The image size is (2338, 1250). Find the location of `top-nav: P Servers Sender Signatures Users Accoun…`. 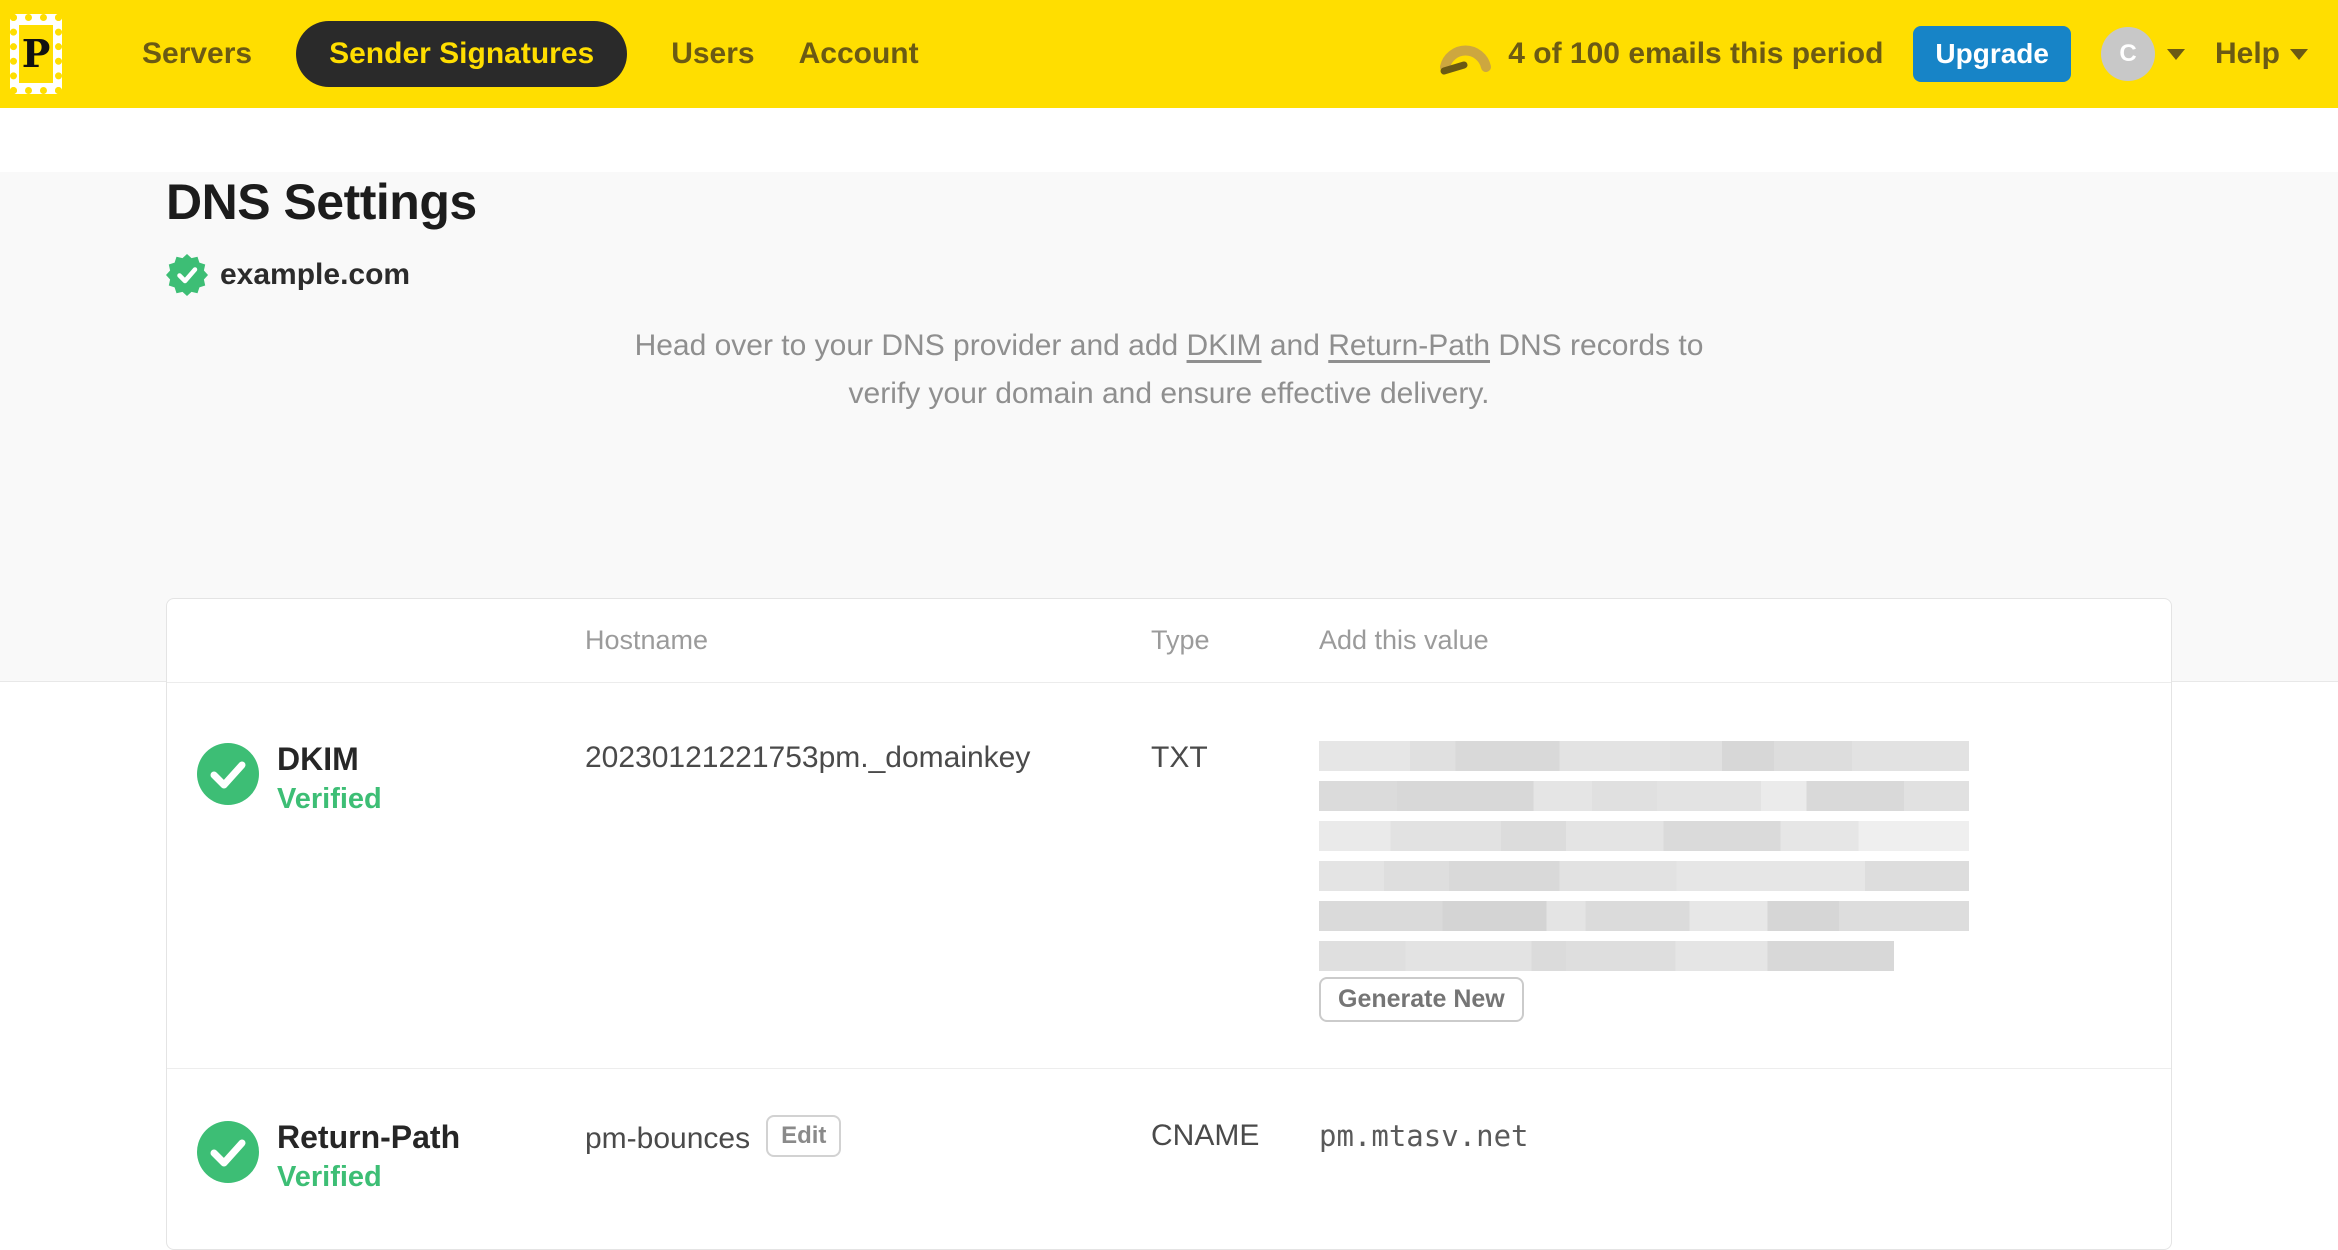

top-nav: P Servers Sender Signatures Users Accoun… is located at coordinates (1169, 54).